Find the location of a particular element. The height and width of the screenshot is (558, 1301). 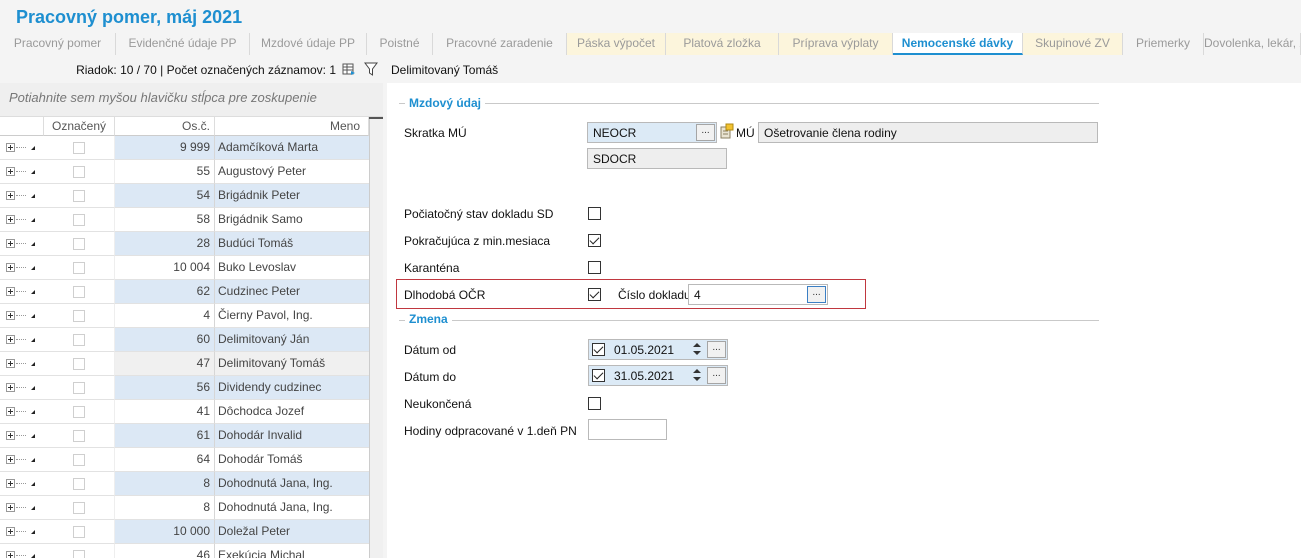

datum-od-checkbox is located at coordinates (598, 349).